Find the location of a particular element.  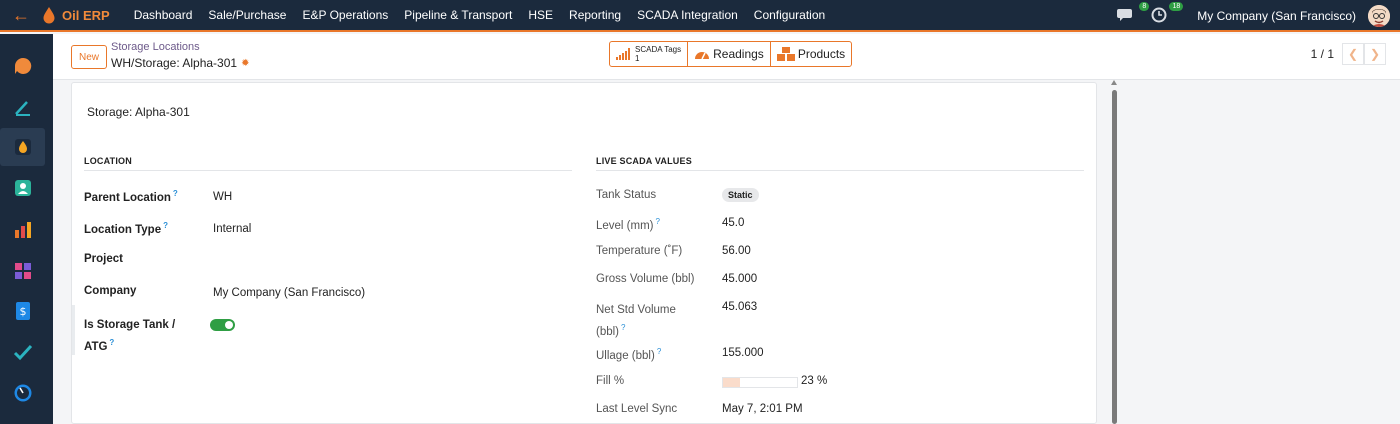

user-avatar is located at coordinates (1379, 16).